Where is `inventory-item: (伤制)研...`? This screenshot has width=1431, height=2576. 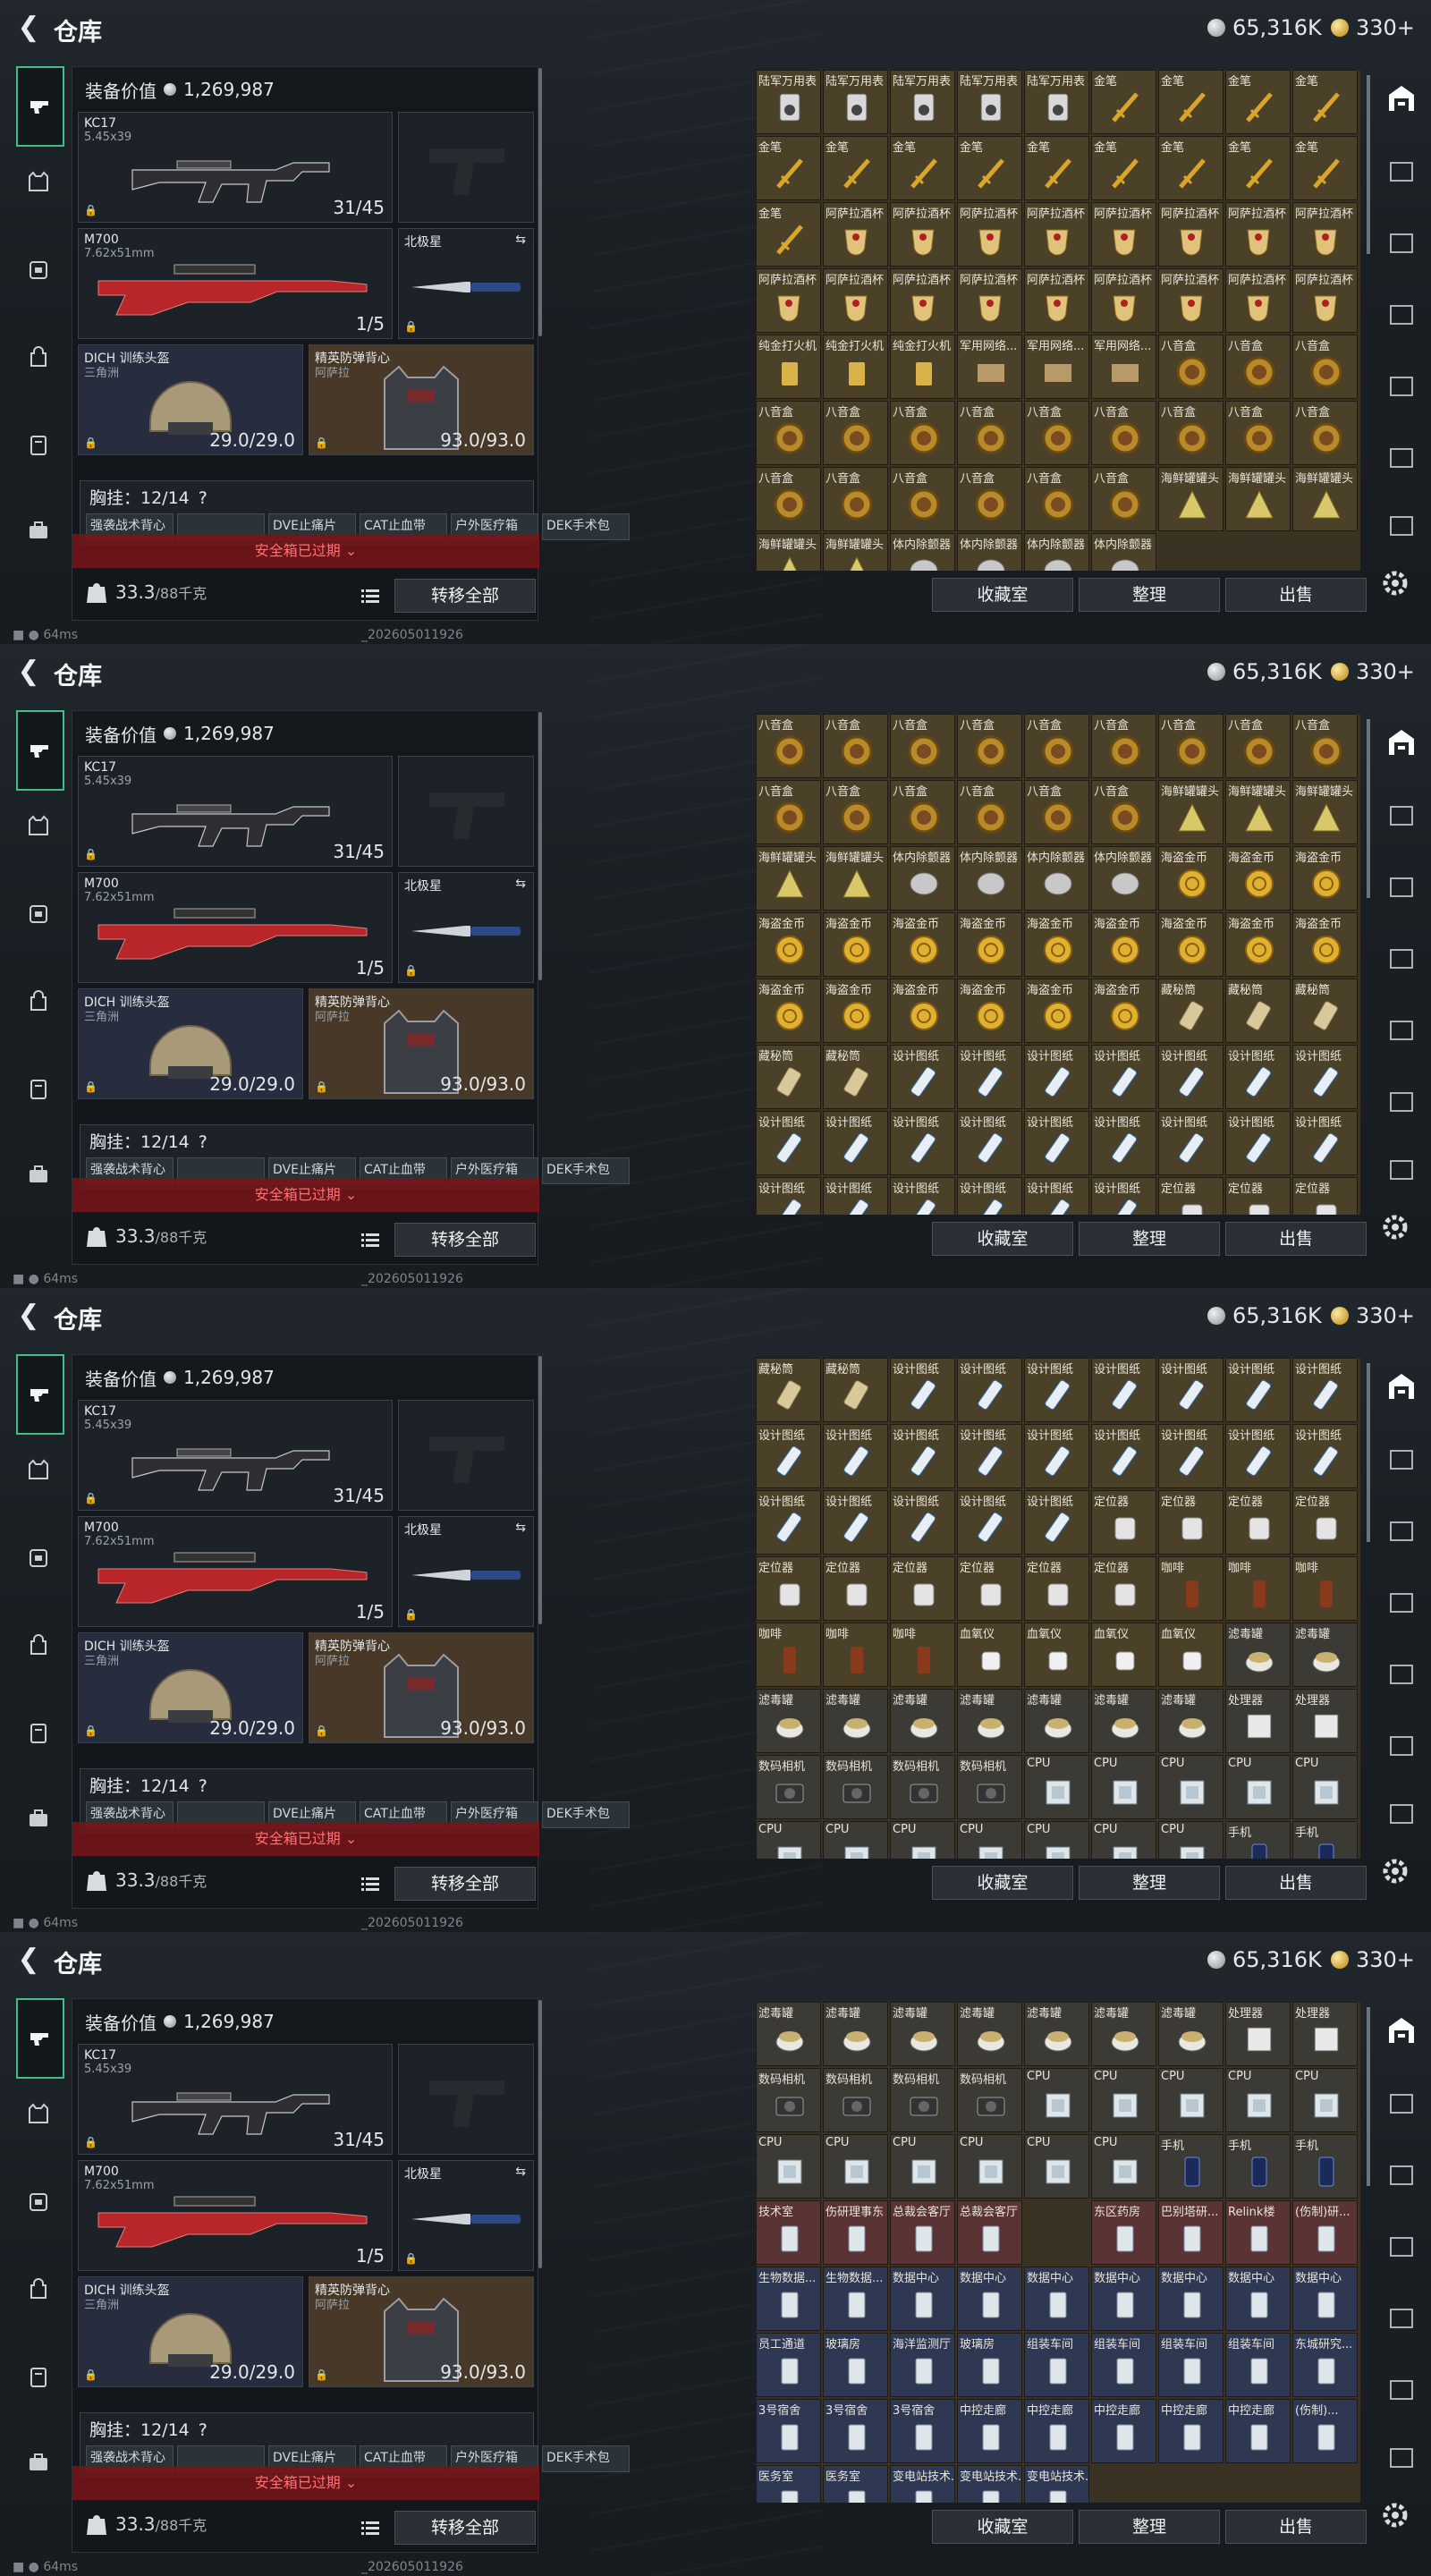 inventory-item: (伤制)研... is located at coordinates (1325, 2232).